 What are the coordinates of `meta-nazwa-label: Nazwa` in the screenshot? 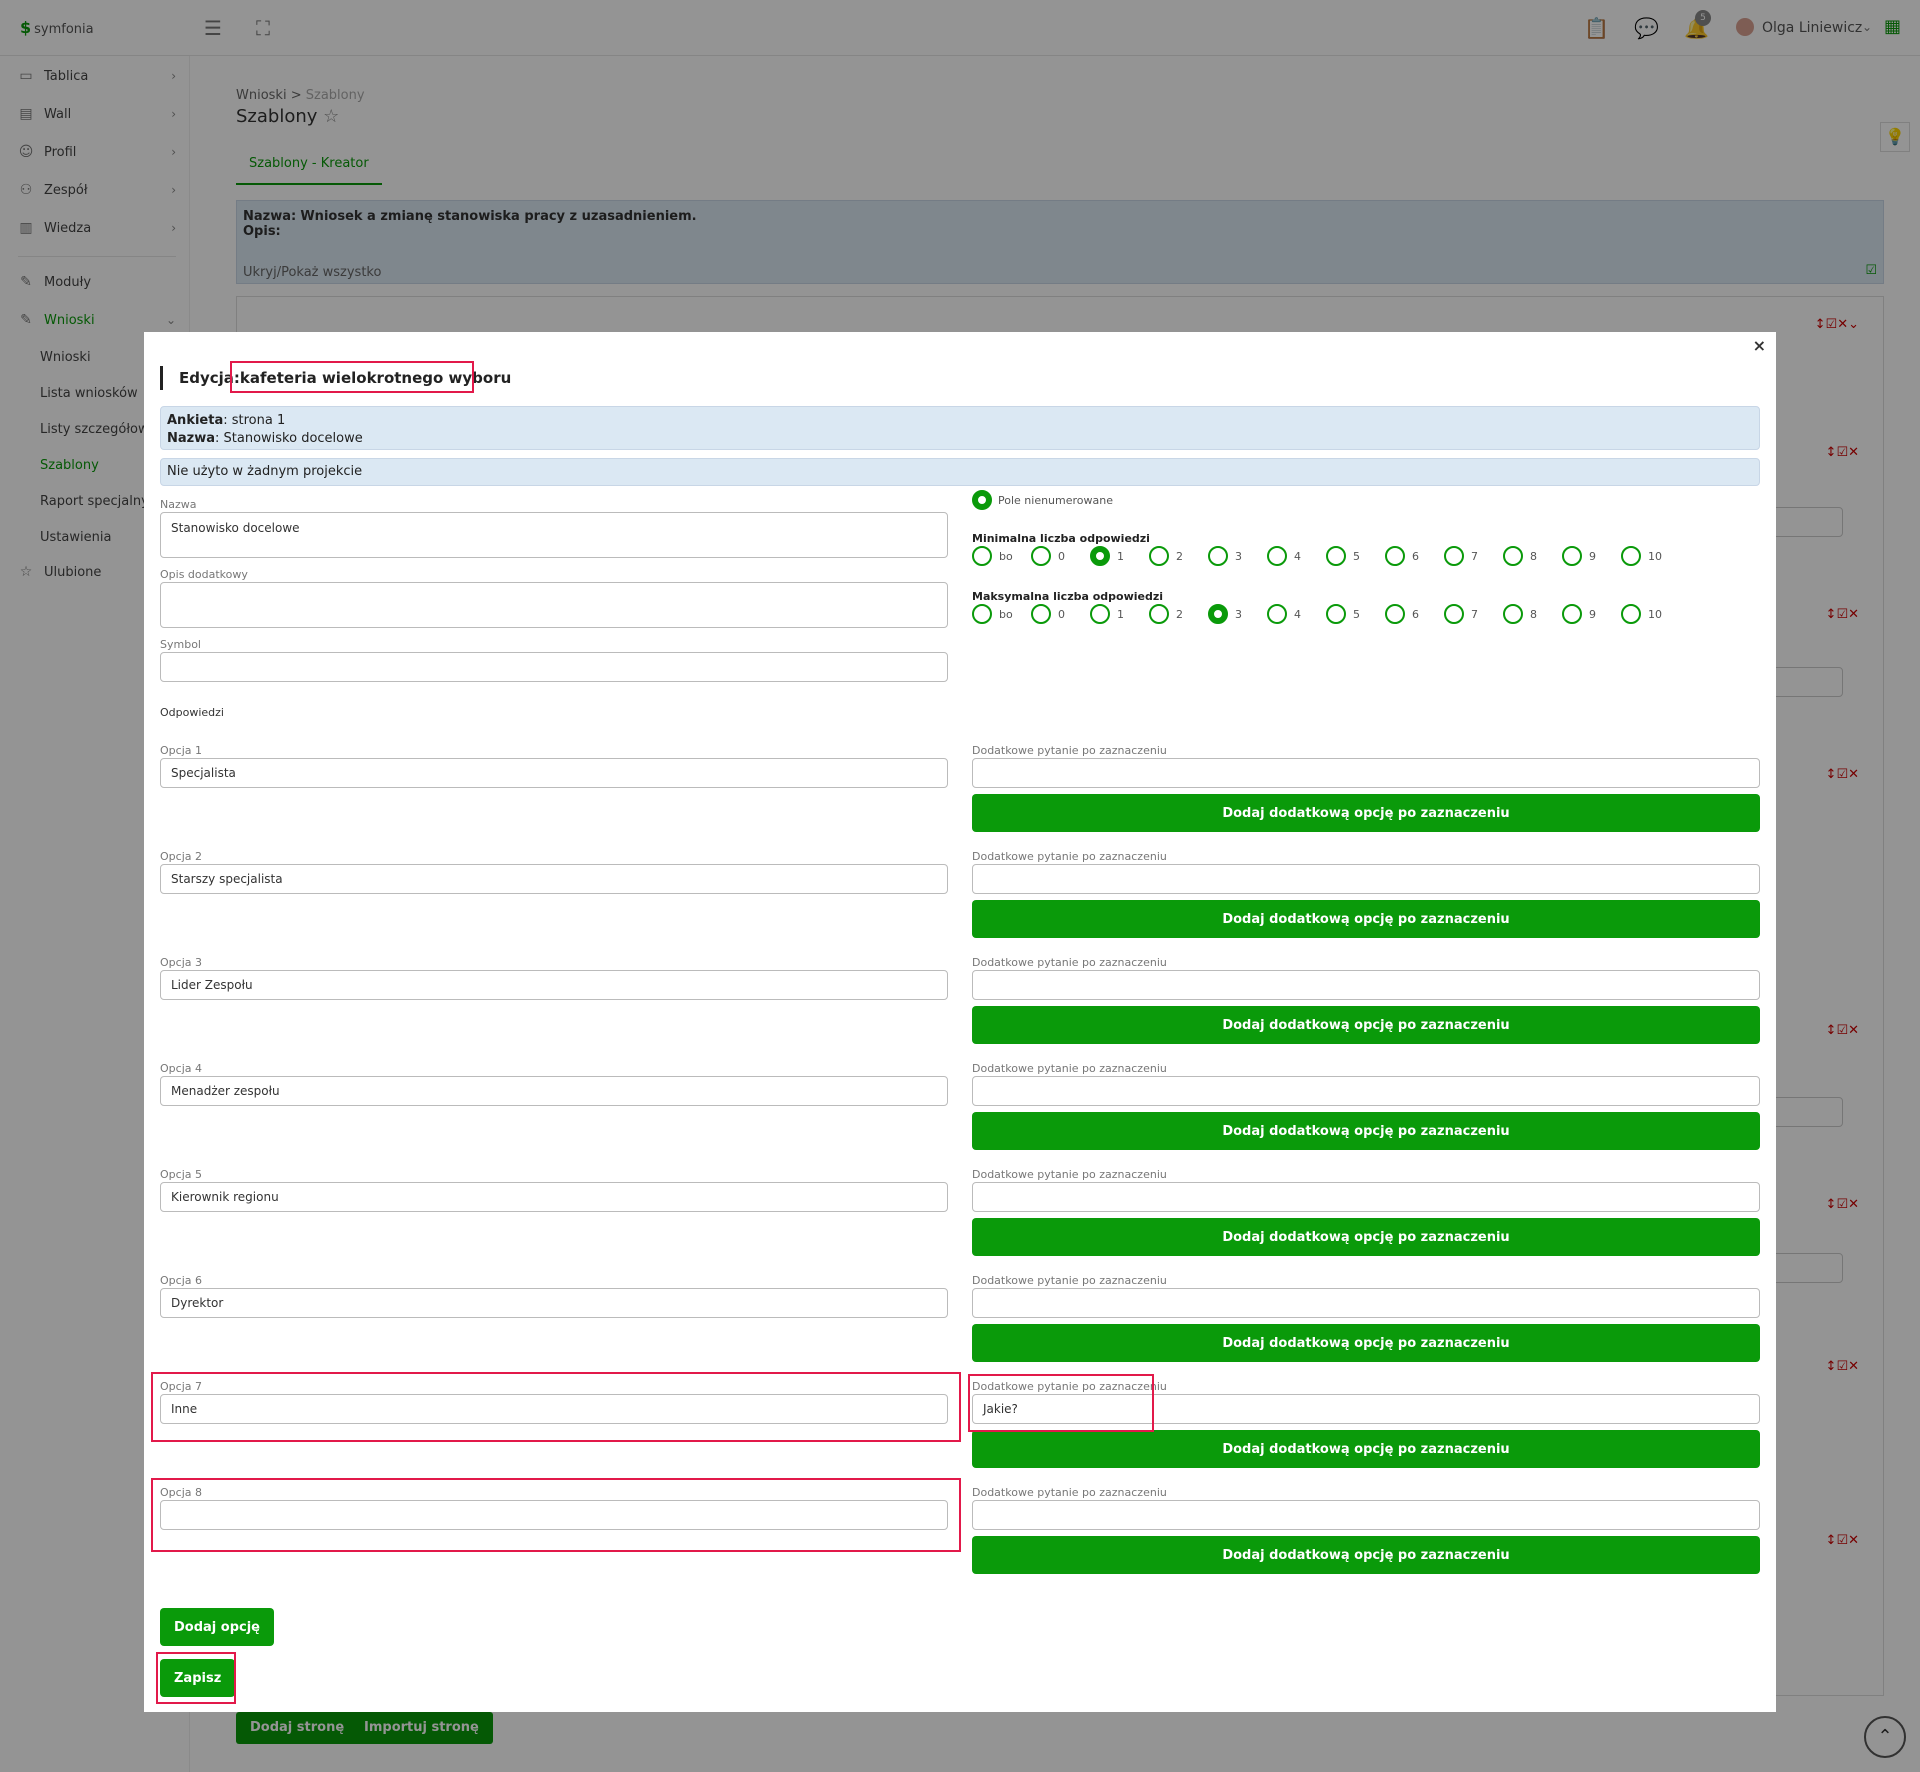 It's located at (191, 438).